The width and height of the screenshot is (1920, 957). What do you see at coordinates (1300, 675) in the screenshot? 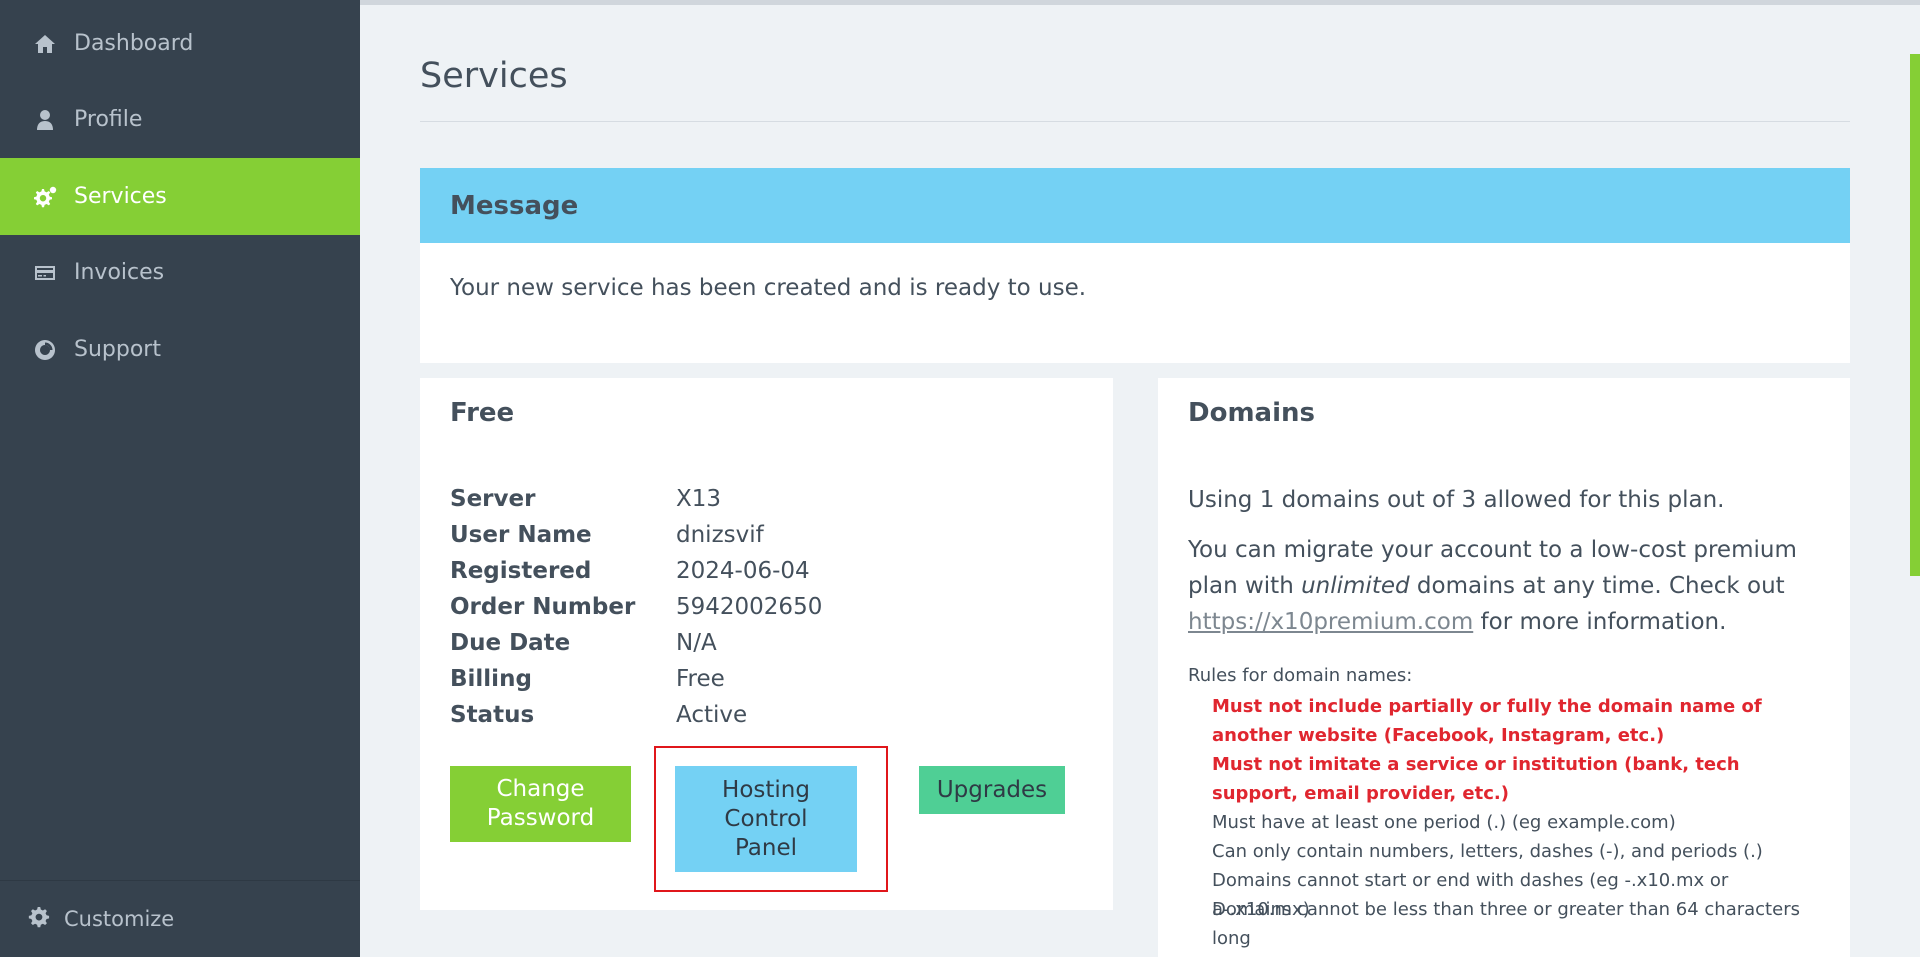
I see `rules-title: Rules for domain names:` at bounding box center [1300, 675].